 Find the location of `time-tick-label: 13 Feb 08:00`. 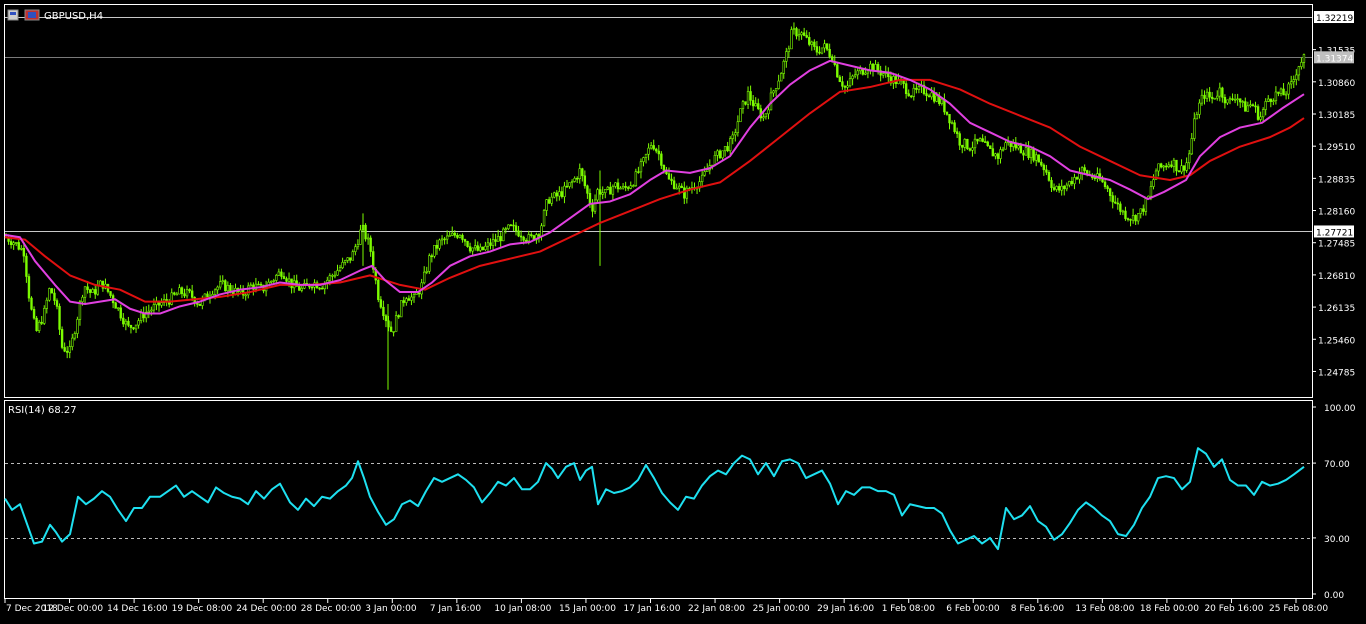

time-tick-label: 13 Feb 08:00 is located at coordinates (1104, 609).